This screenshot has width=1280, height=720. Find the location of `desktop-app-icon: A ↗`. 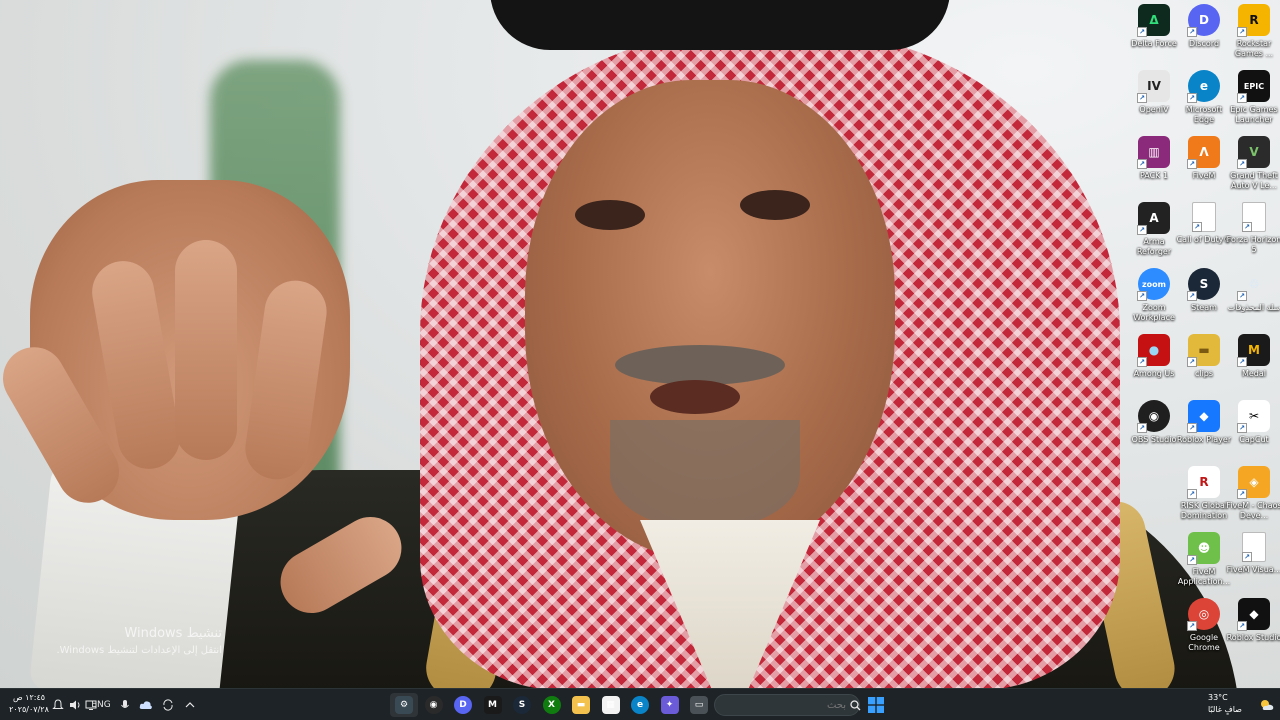

desktop-app-icon: A ↗ is located at coordinates (1153, 218).